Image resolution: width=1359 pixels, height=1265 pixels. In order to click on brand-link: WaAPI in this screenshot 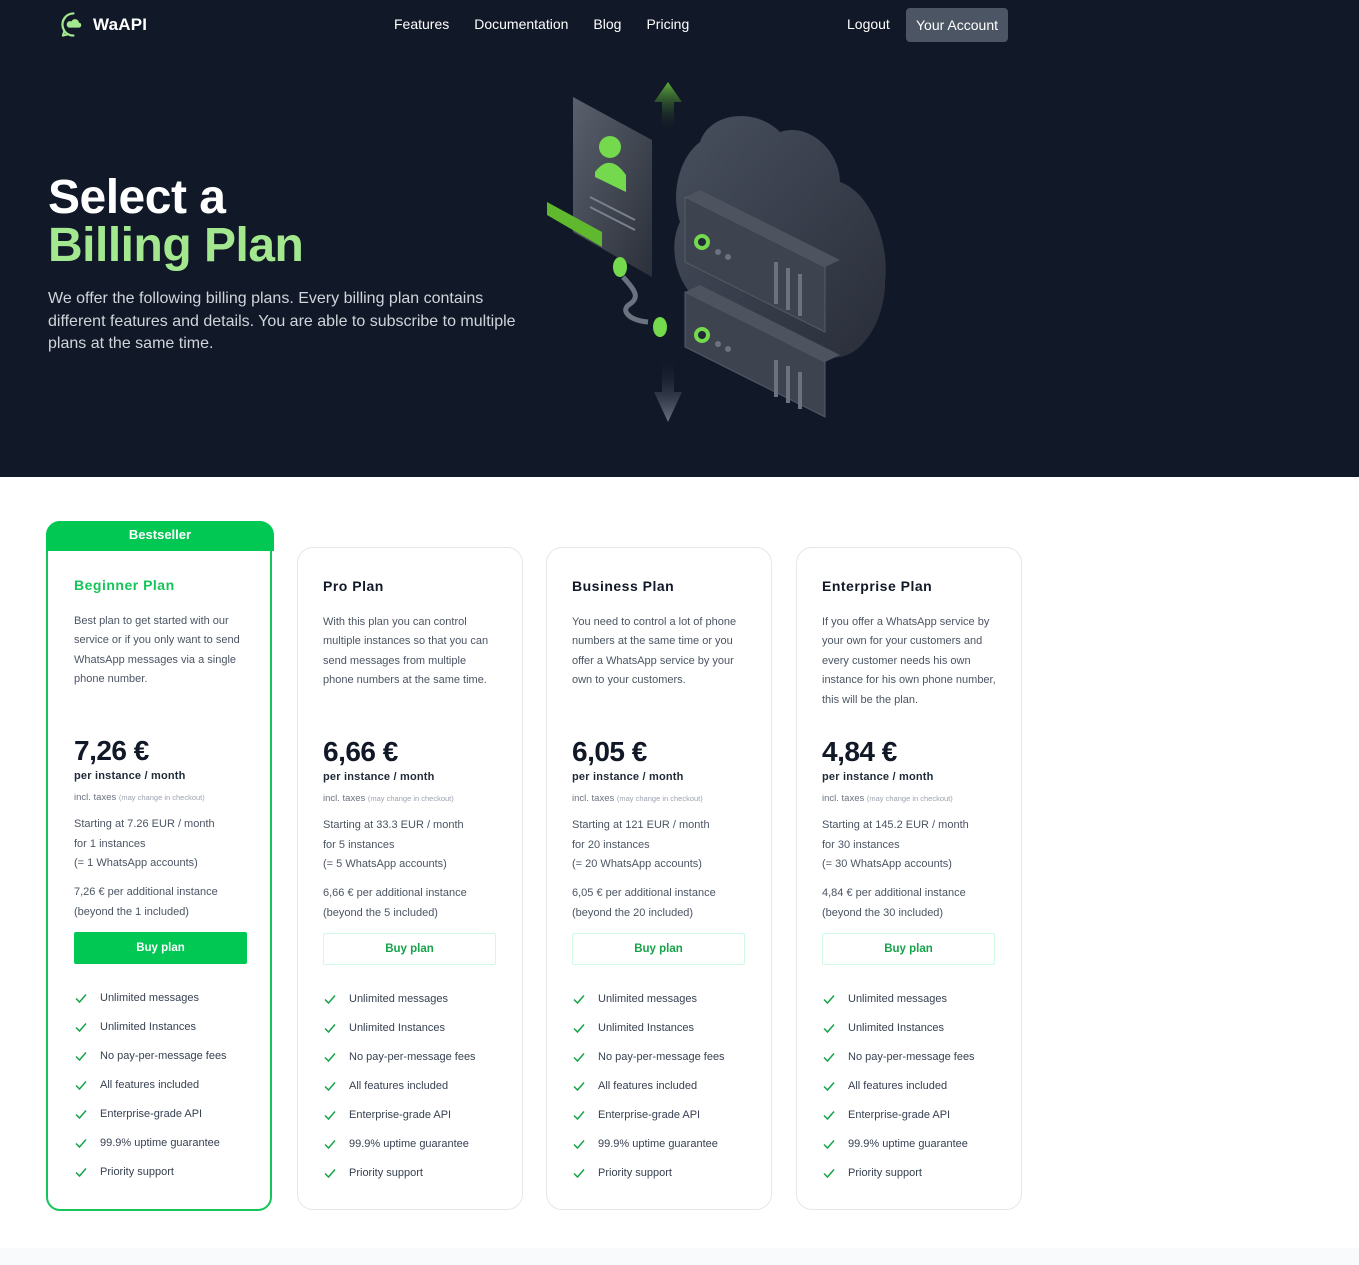, I will do `click(103, 24)`.